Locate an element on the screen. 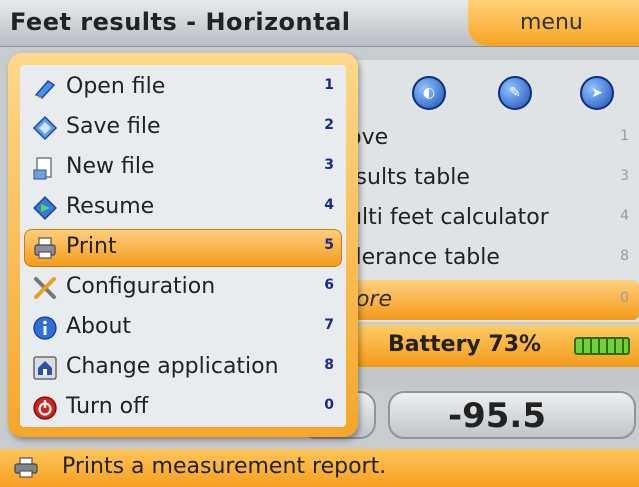 The image size is (639, 487). menu-item-number: 8 is located at coordinates (329, 365).